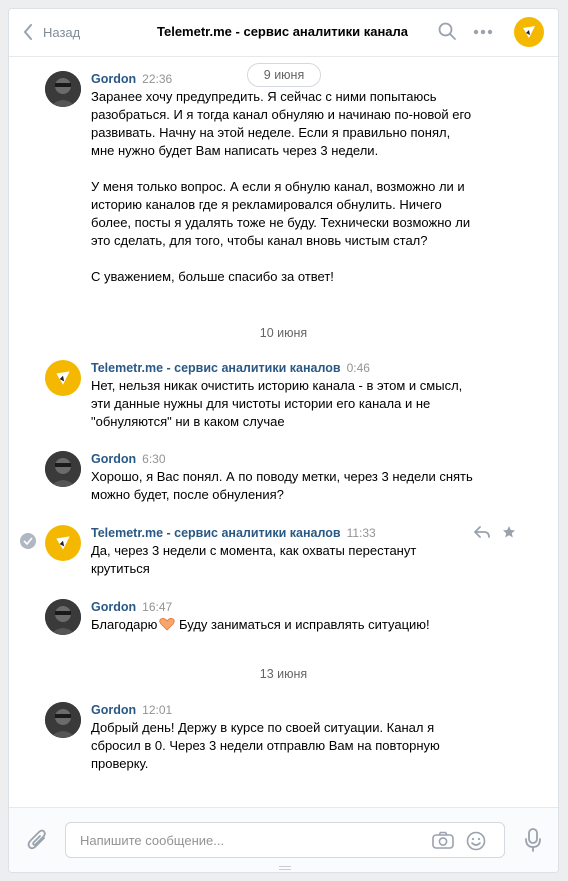 This screenshot has height=881, width=568. What do you see at coordinates (28, 541) in the screenshot?
I see `read-check-icon` at bounding box center [28, 541].